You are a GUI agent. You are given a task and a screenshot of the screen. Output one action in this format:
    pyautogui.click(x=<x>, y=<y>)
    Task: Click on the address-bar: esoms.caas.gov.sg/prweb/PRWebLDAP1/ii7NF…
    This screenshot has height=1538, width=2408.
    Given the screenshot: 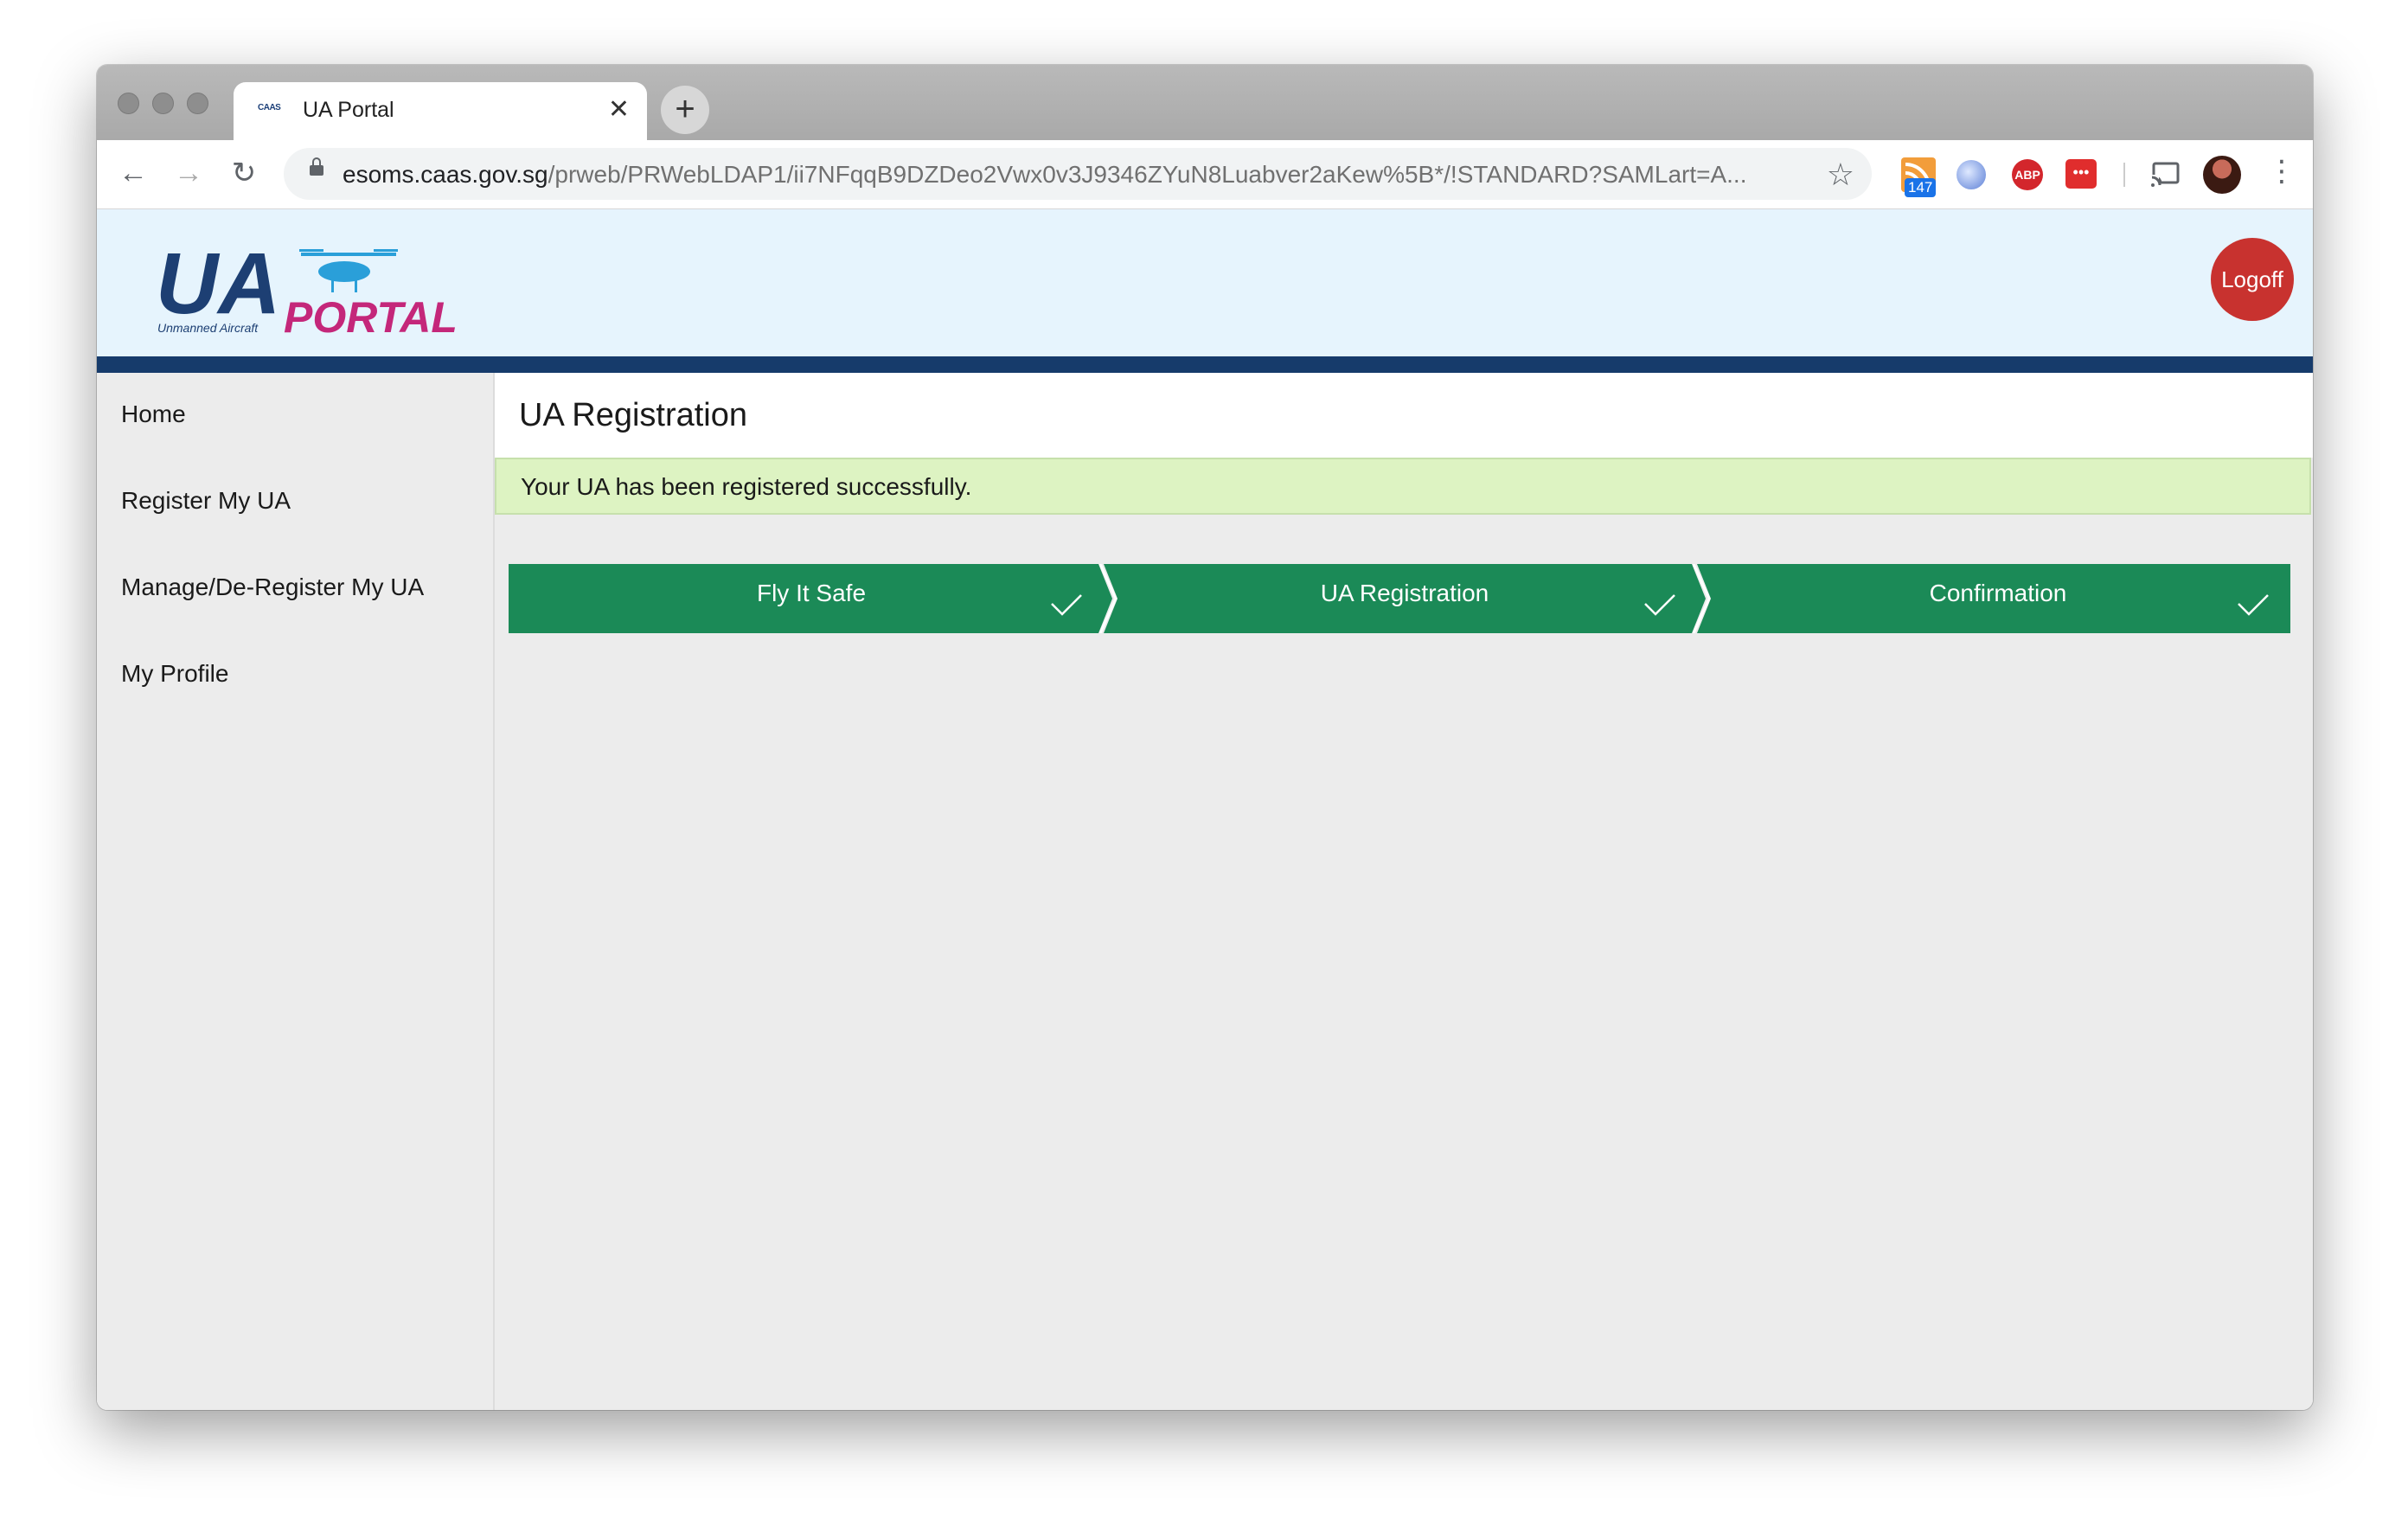 What is the action you would take?
    pyautogui.click(x=1078, y=174)
    